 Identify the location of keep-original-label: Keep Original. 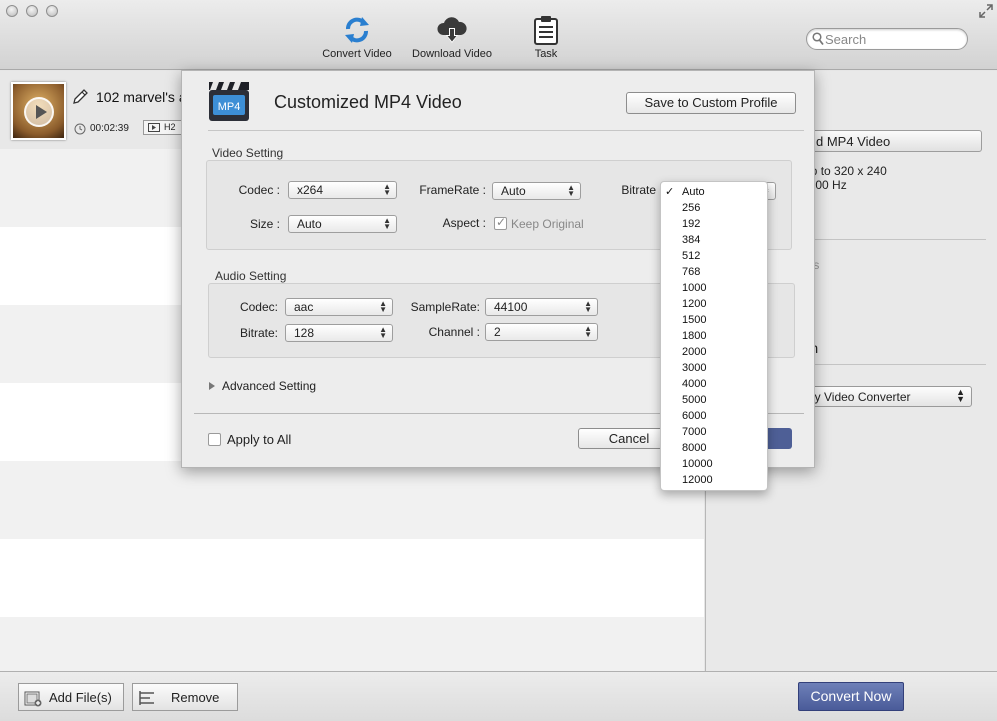
(547, 224).